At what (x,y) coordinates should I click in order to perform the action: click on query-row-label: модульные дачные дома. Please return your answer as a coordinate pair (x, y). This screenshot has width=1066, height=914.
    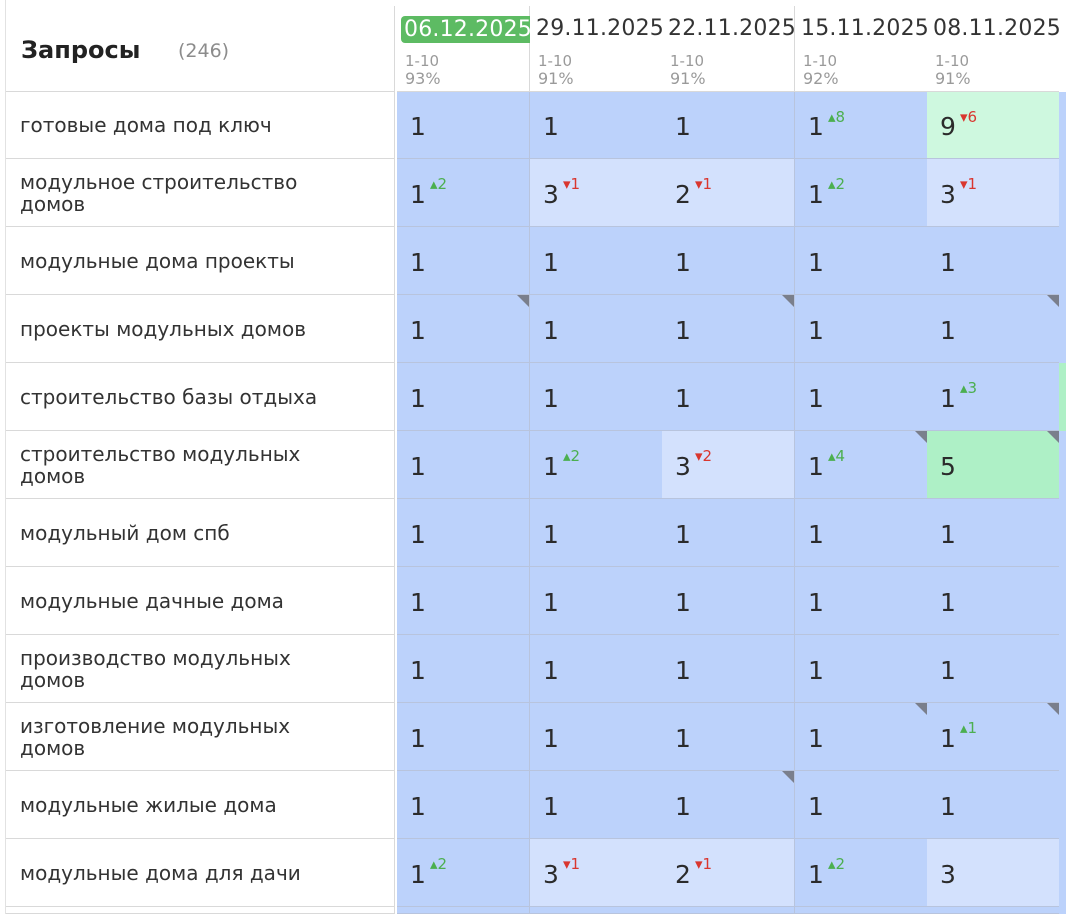
    Looking at the image, I should click on (200, 601).